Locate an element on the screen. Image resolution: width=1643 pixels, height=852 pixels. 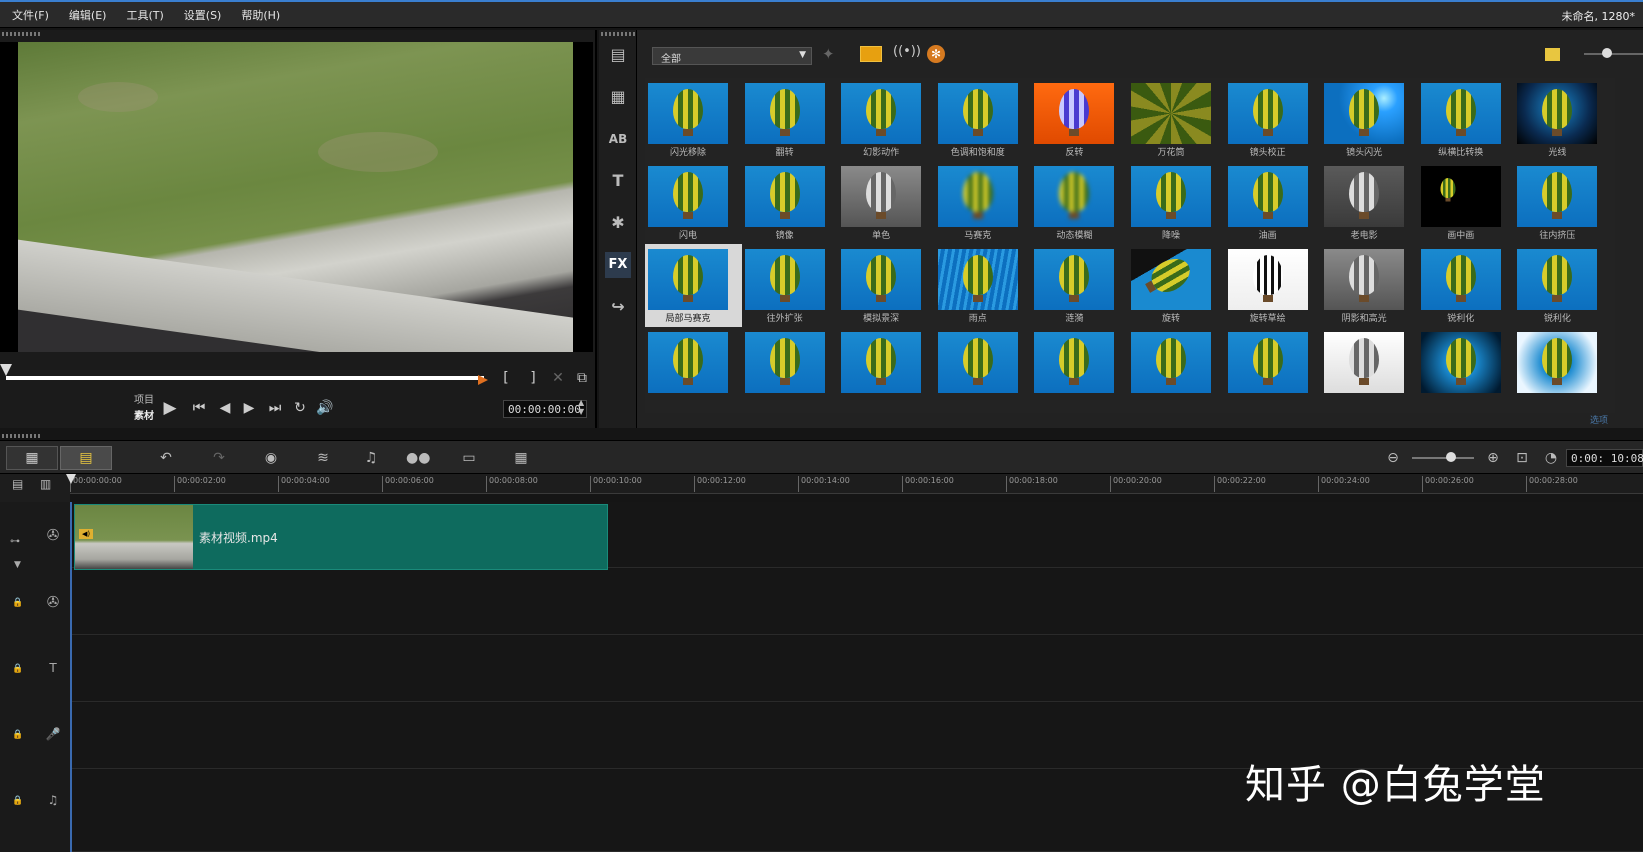
undo-icon: ↶ is located at coordinates (166, 458).